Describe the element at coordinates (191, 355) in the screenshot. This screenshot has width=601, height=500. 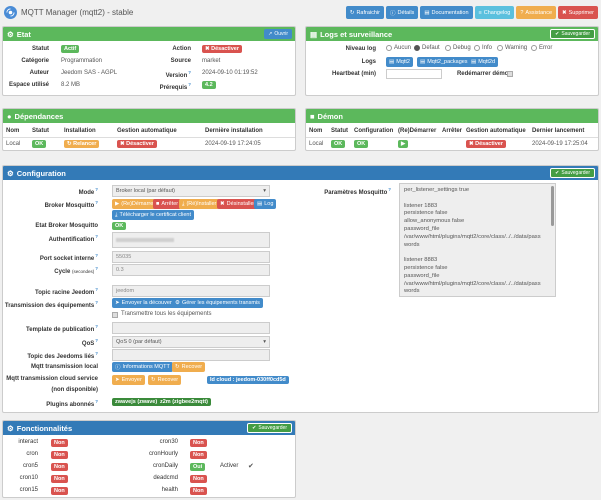
I see `topics-lies-input` at that location.